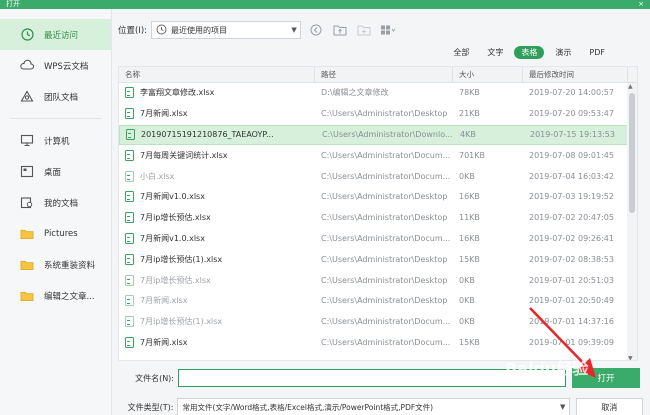 This screenshot has width=650, height=415. What do you see at coordinates (27, 96) in the screenshot?
I see `team-icon` at bounding box center [27, 96].